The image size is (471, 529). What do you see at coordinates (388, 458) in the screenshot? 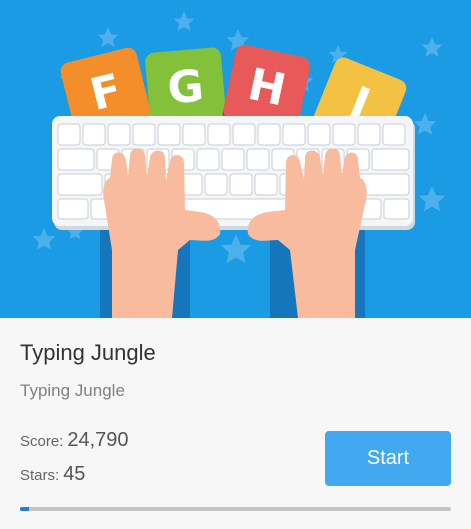
I see `start-button: Start` at bounding box center [388, 458].